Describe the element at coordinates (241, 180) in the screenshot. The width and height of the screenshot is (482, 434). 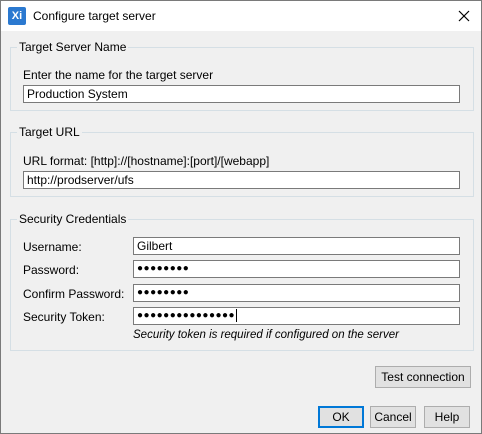
I see `url-input: http://prodserver/ufs` at that location.